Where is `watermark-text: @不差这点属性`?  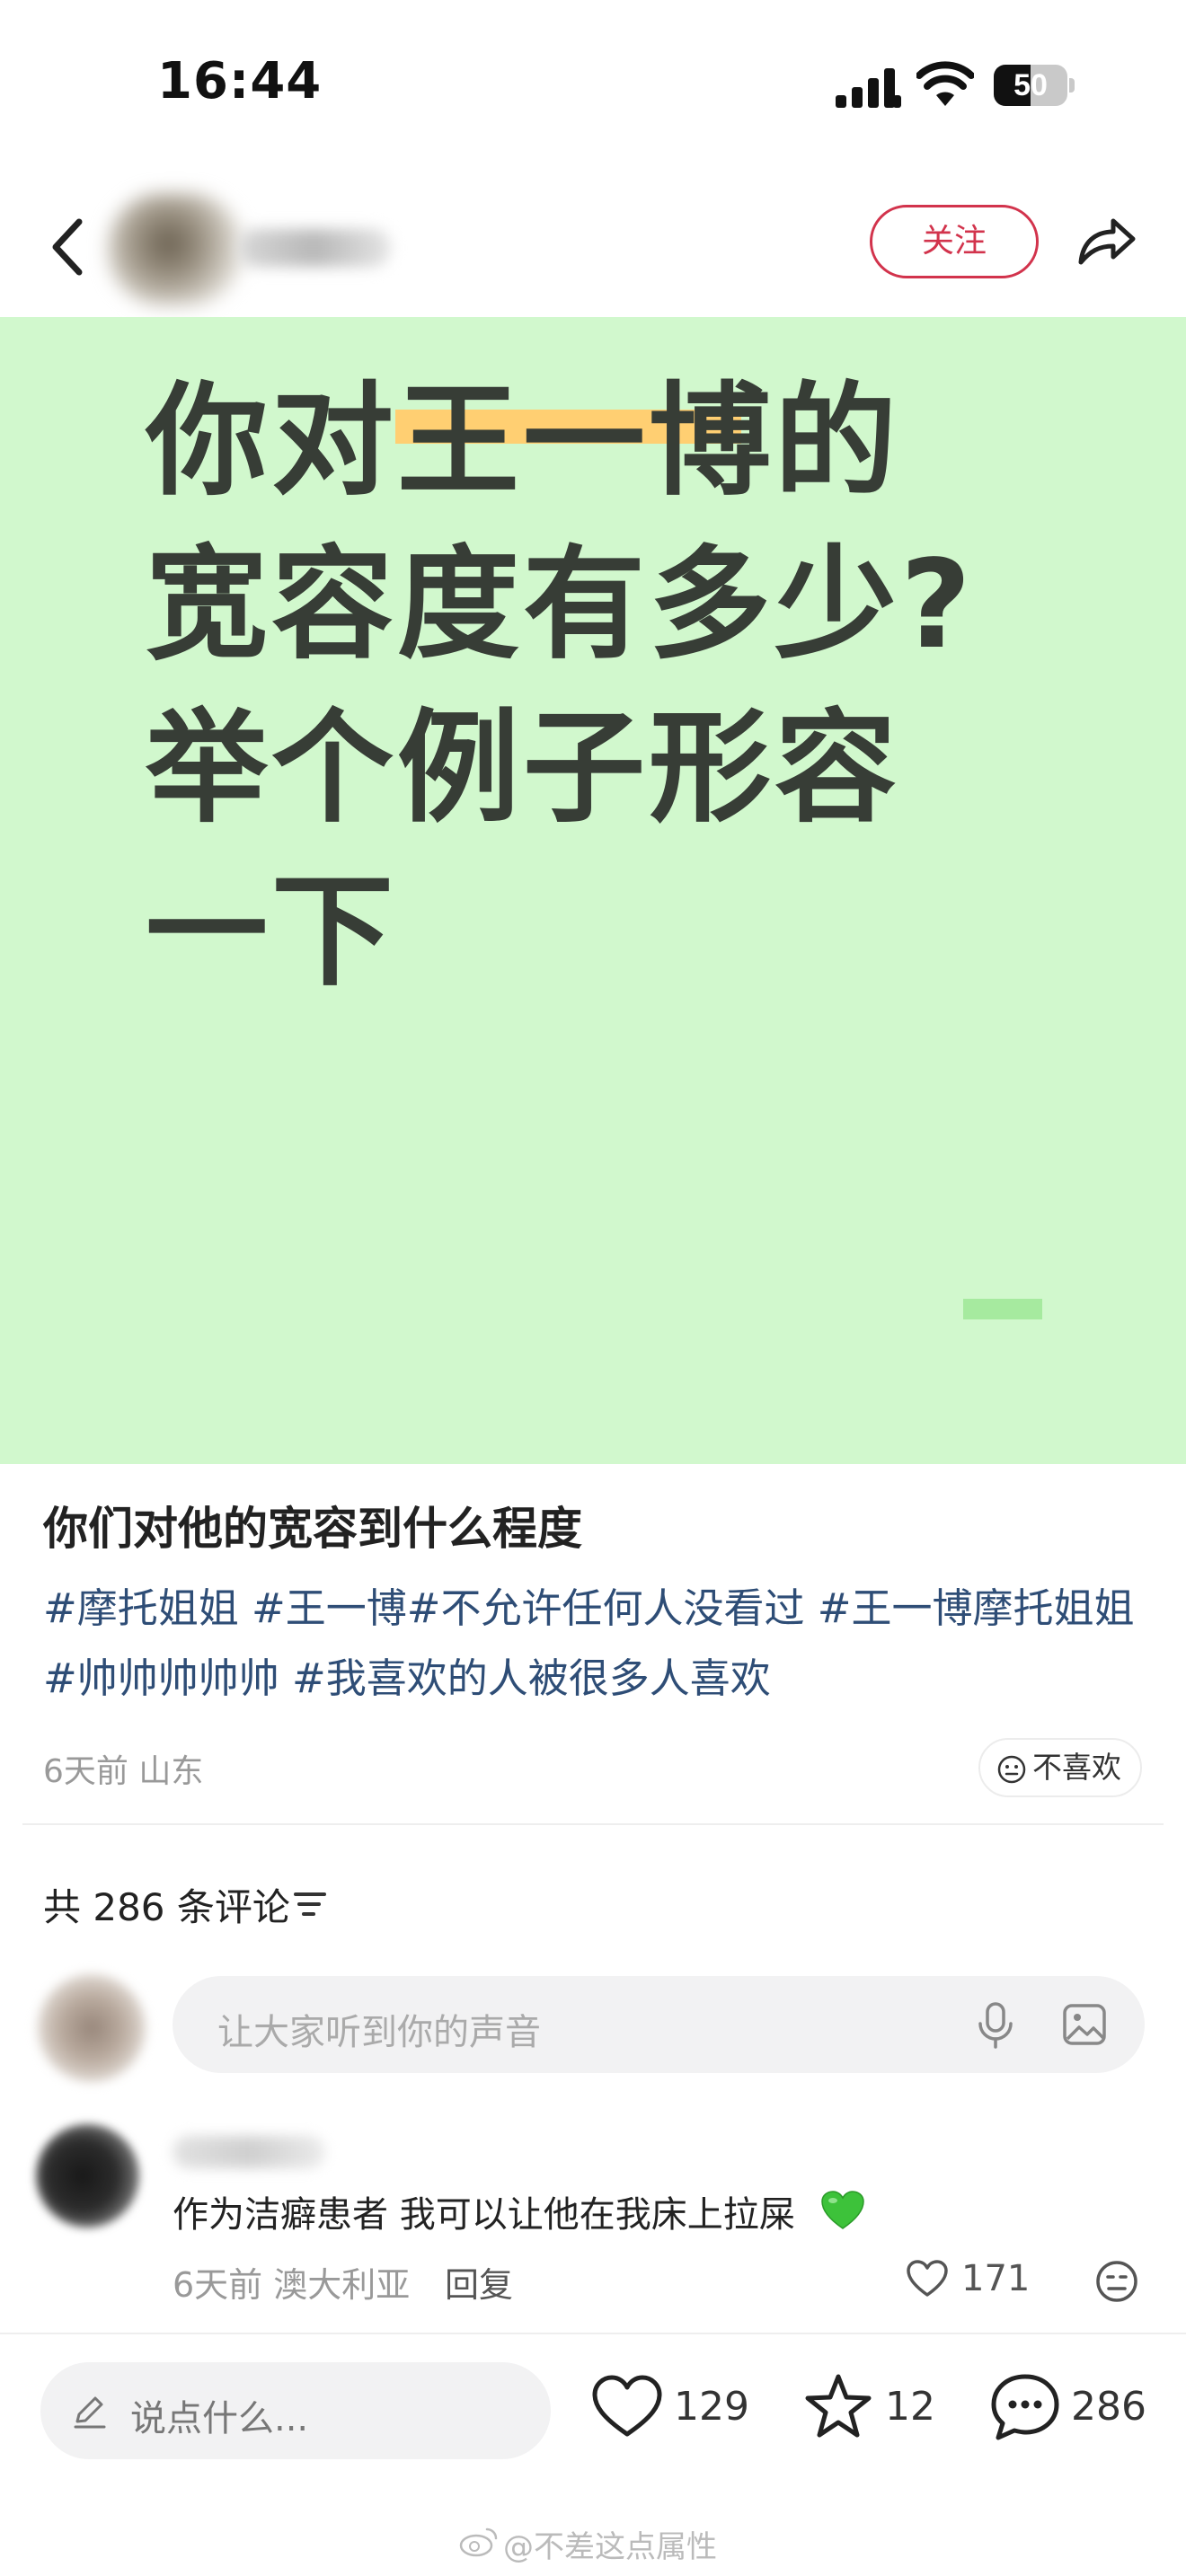 watermark-text: @不差这点属性 is located at coordinates (610, 2547).